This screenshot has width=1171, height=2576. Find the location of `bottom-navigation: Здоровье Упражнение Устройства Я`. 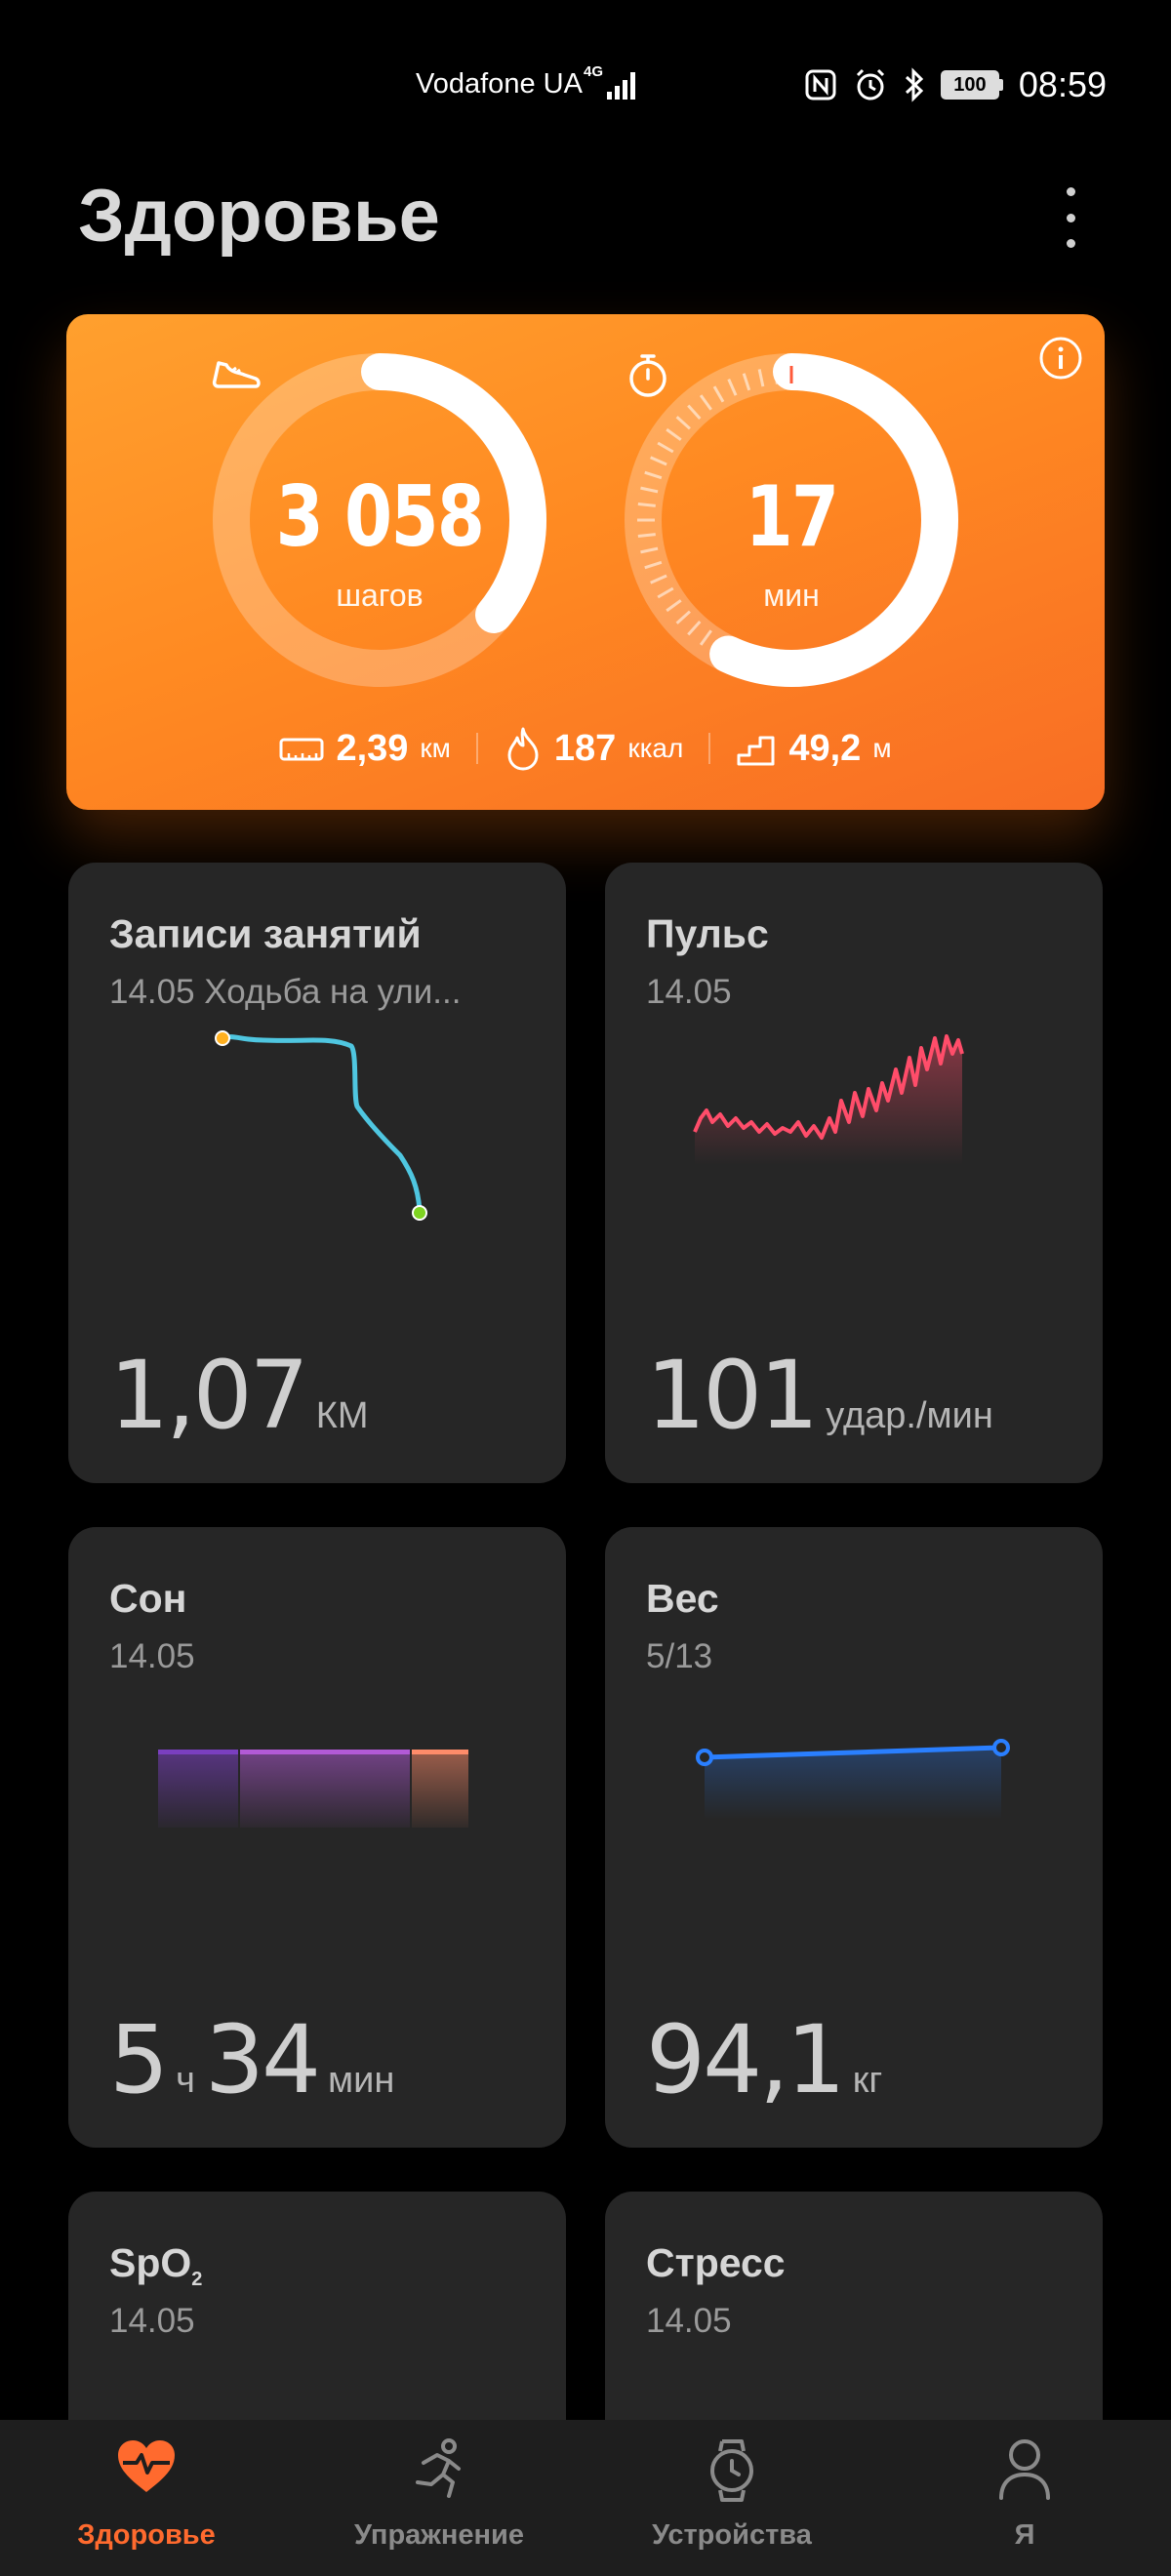

bottom-navigation: Здоровье Упражнение Устройства Я is located at coordinates (585, 2498).